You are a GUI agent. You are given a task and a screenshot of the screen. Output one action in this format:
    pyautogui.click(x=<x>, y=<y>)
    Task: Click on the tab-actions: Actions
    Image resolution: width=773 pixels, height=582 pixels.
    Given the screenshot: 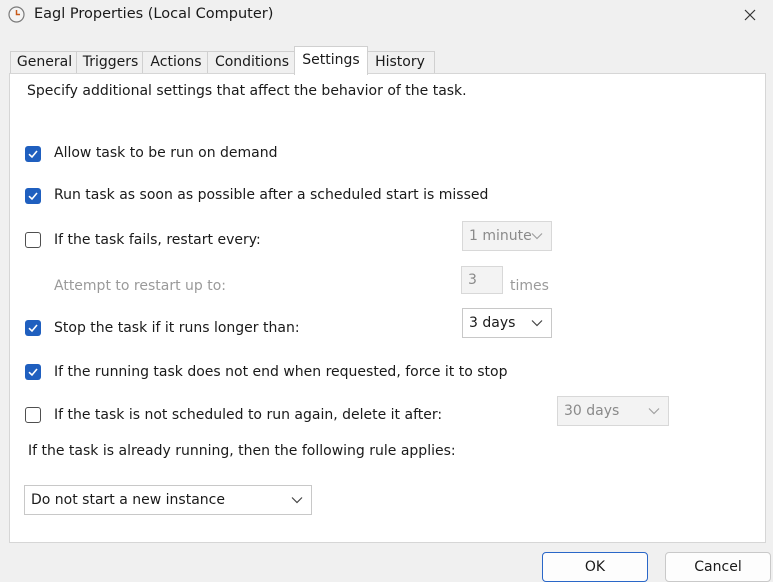 What is the action you would take?
    pyautogui.click(x=176, y=62)
    